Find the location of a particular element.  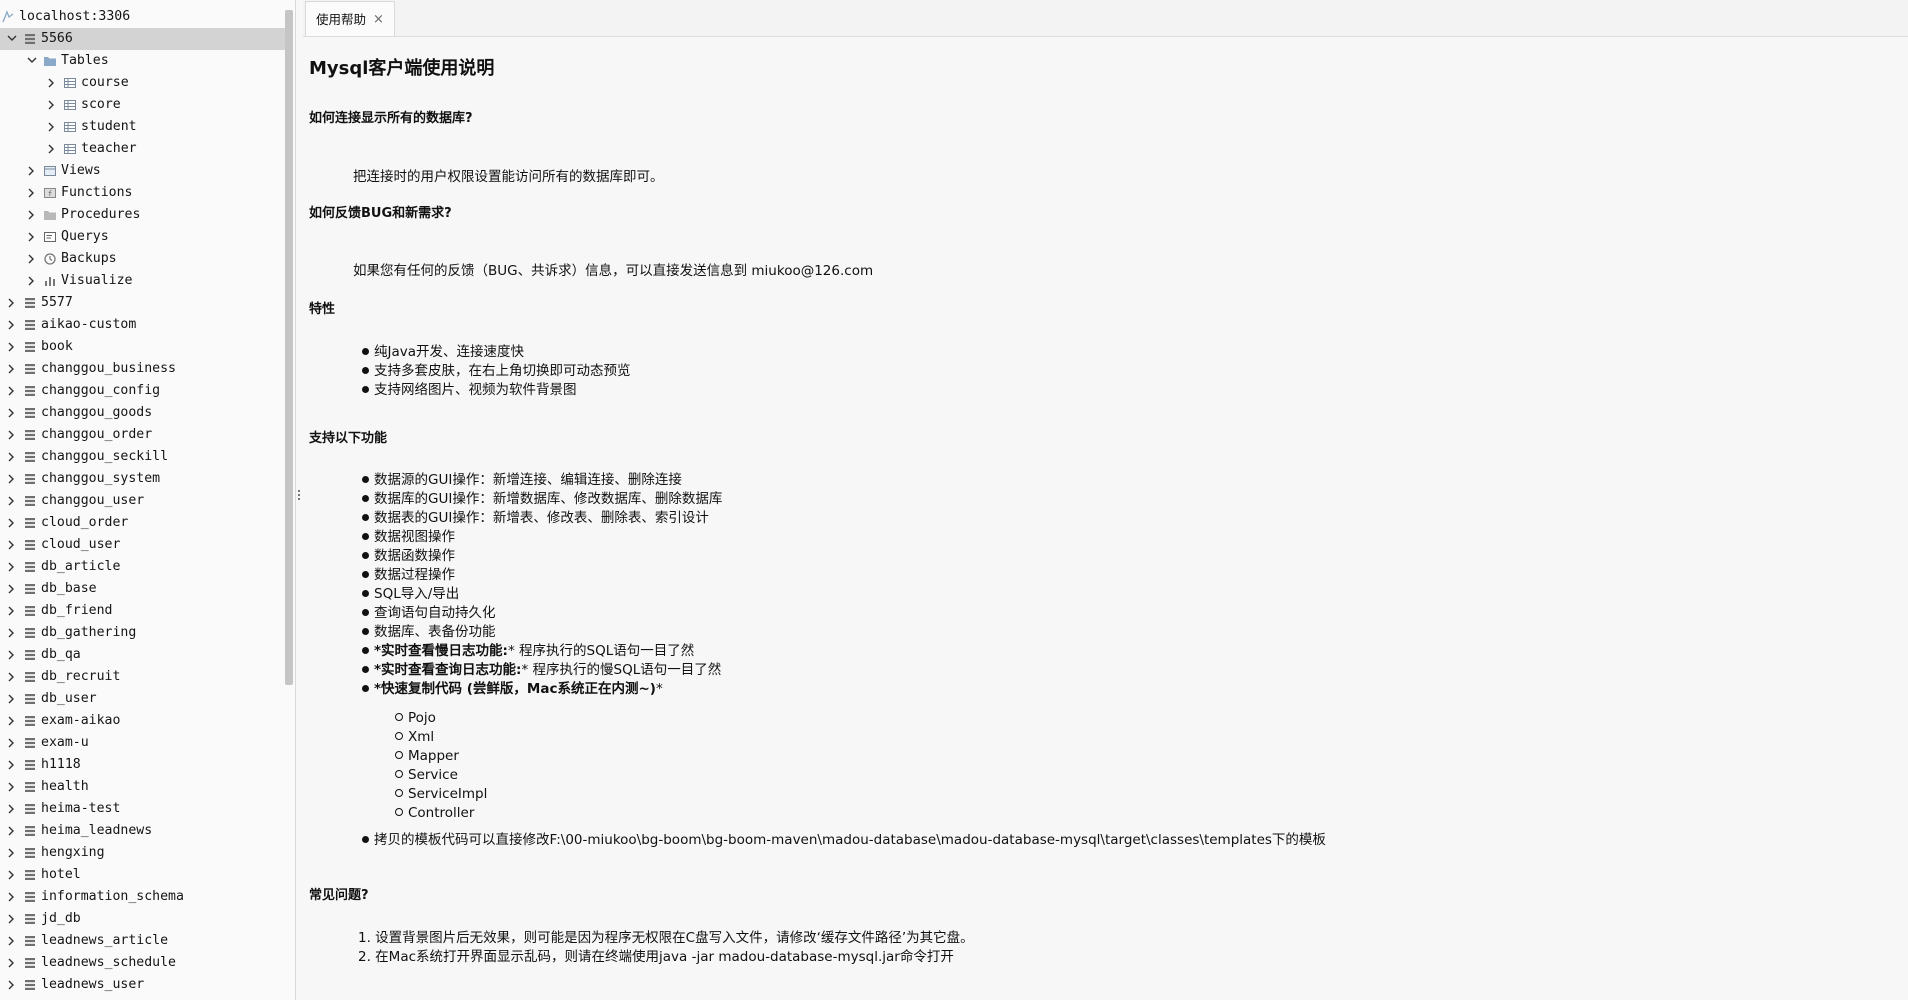

tree-item-folder-visualize: Visualize is located at coordinates (142, 281).